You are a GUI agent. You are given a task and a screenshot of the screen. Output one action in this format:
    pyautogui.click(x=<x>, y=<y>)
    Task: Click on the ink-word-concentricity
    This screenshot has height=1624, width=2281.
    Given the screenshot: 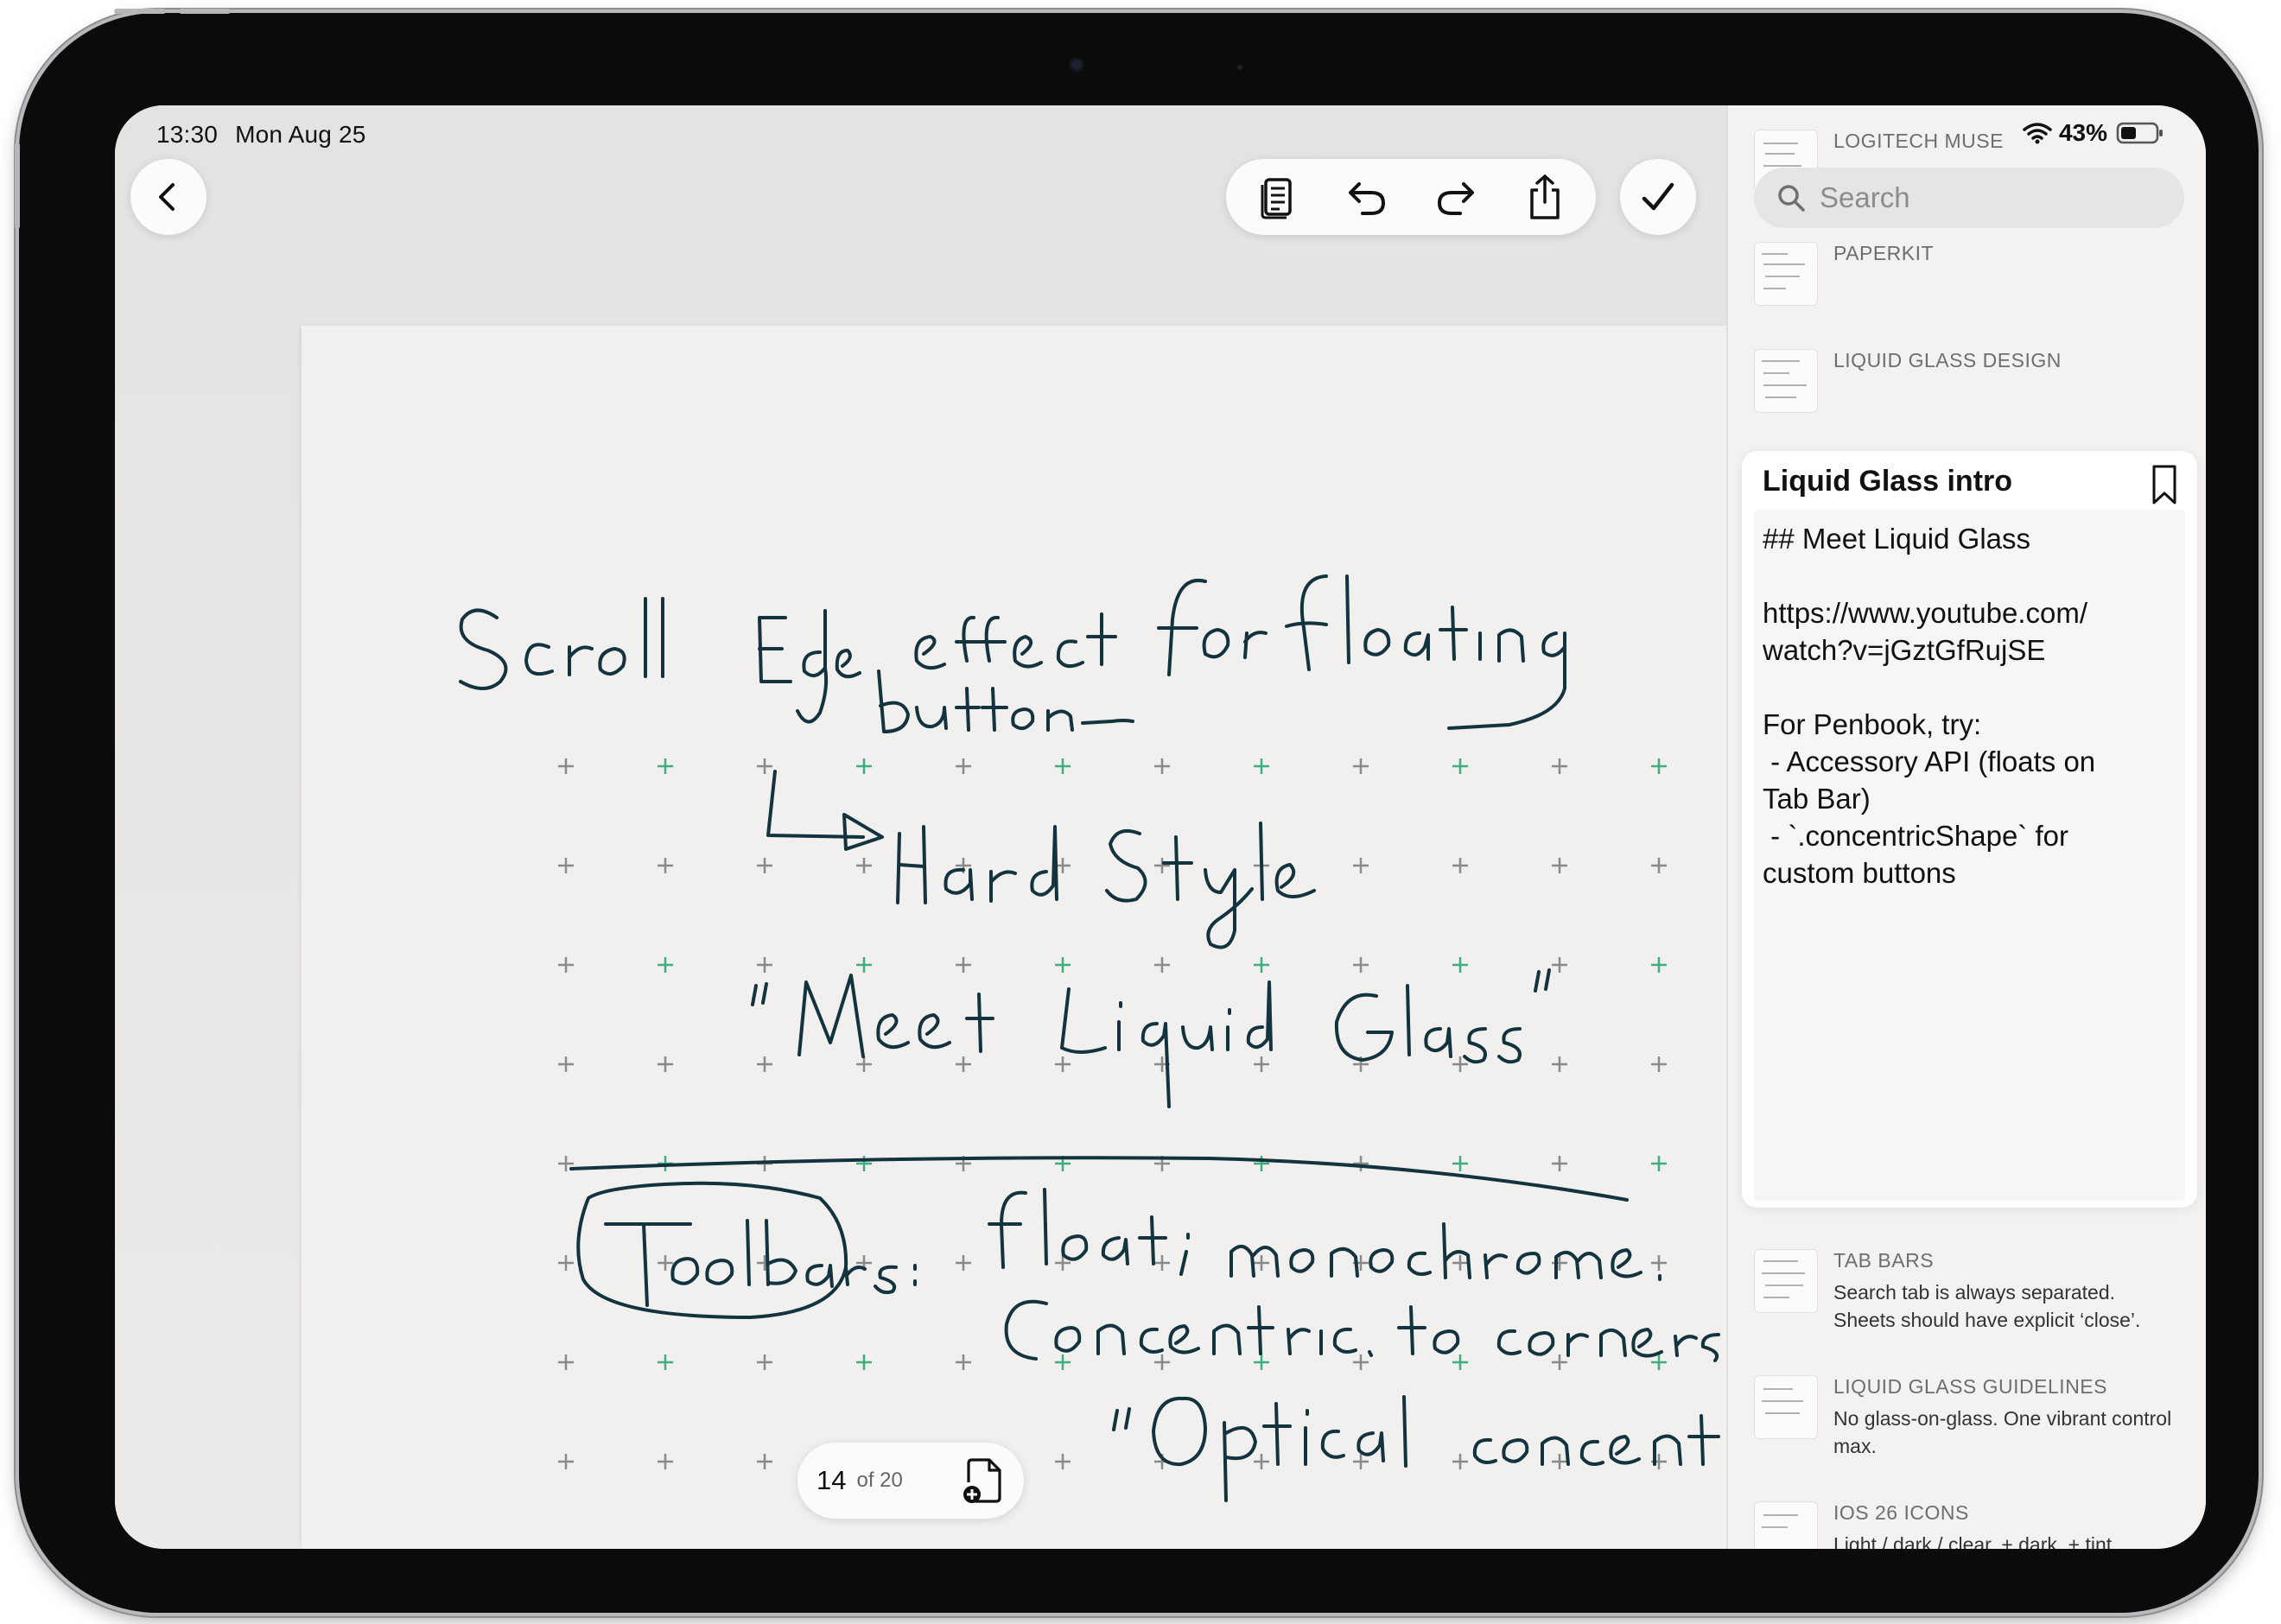 What is the action you would take?
    pyautogui.click(x=1484, y=1450)
    